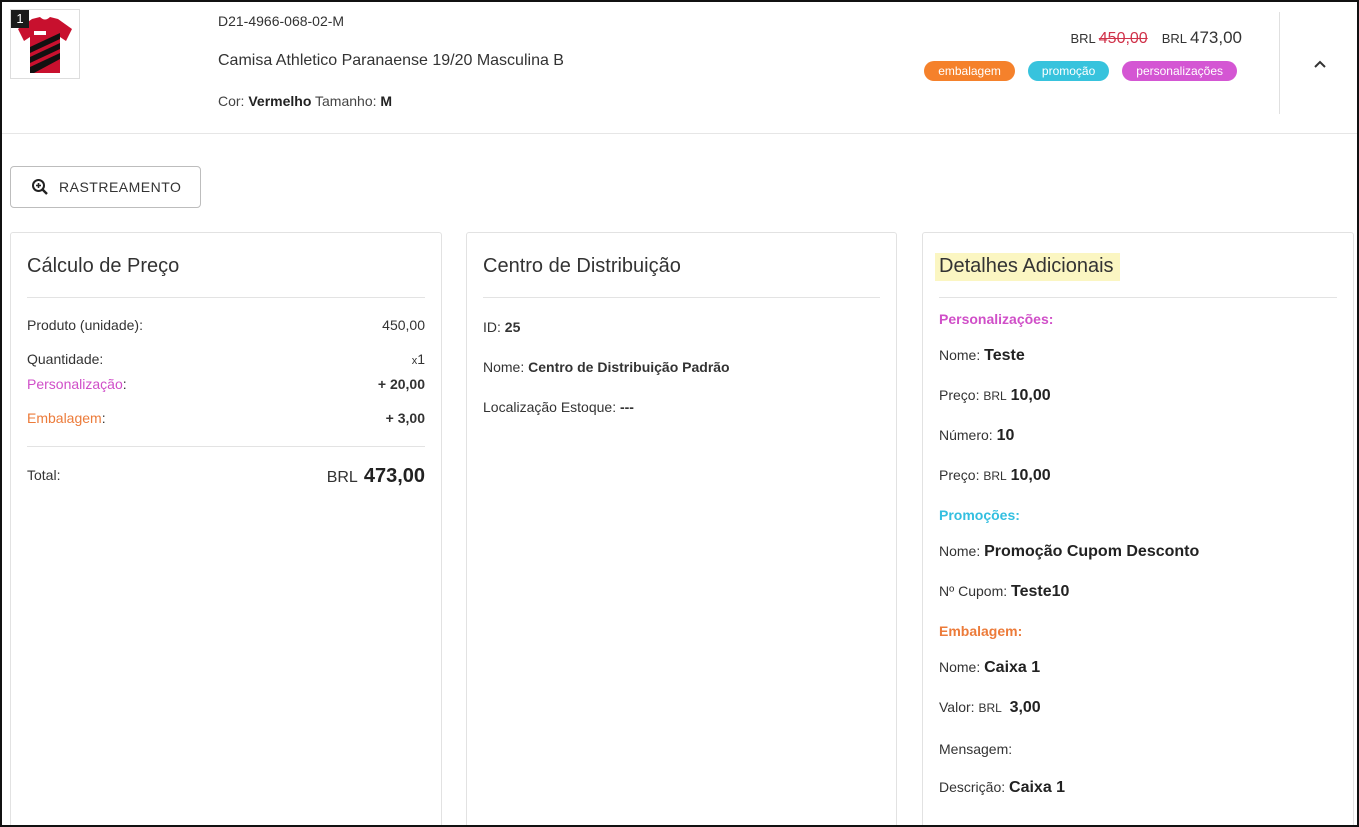 The width and height of the screenshot is (1359, 827). What do you see at coordinates (1174, 38) in the screenshot?
I see `price-currency: BRL` at bounding box center [1174, 38].